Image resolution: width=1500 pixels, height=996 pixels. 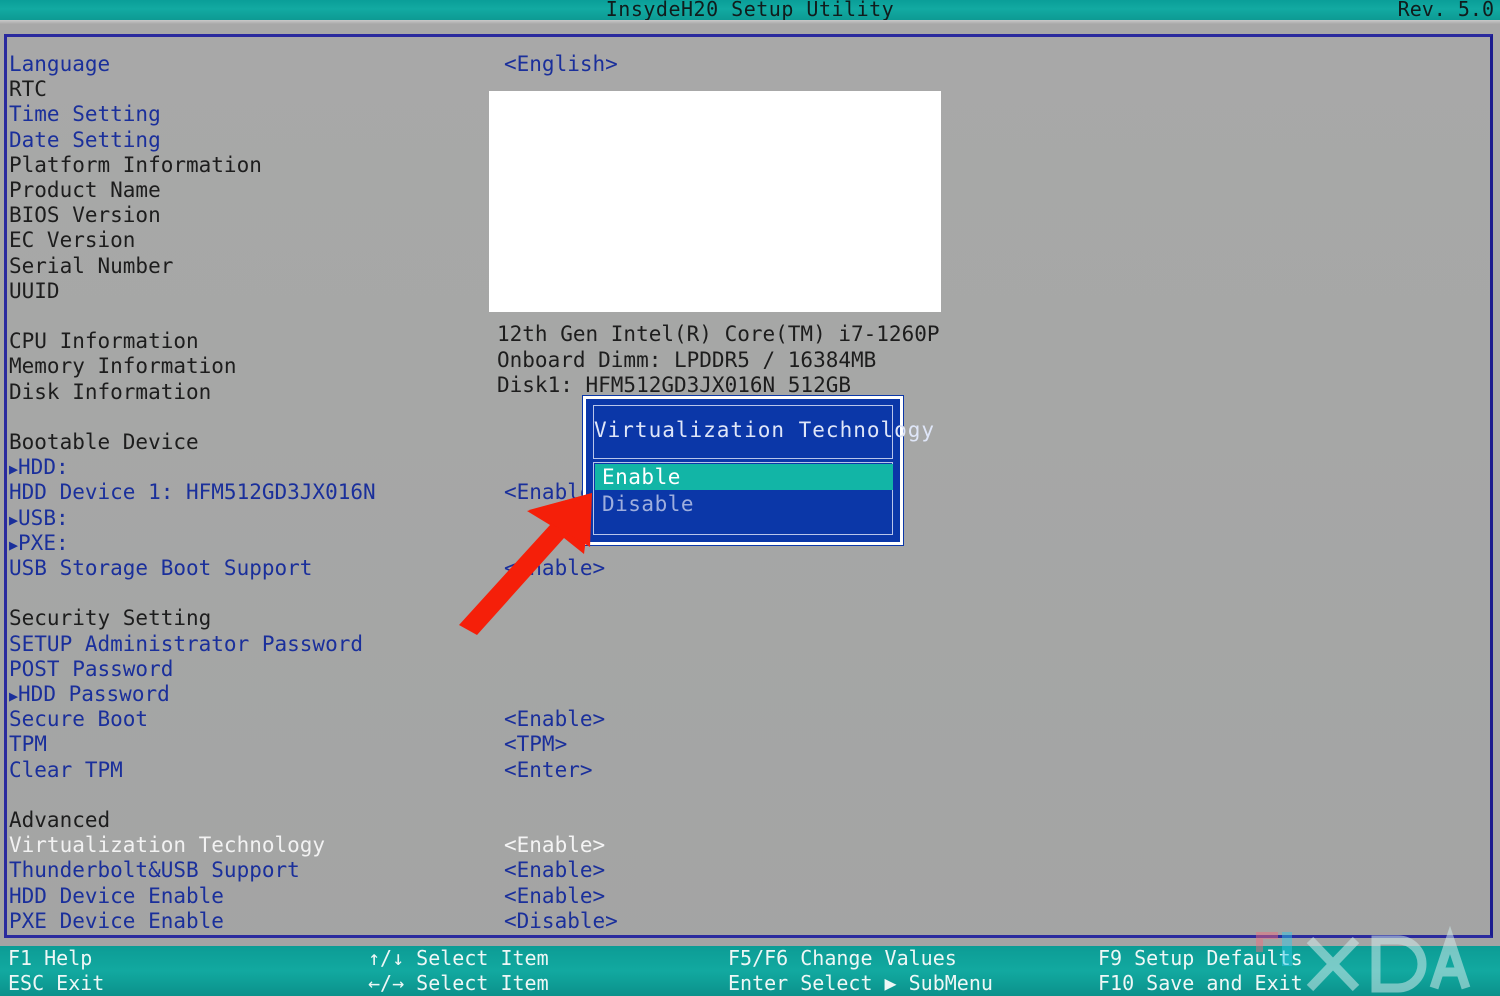 What do you see at coordinates (561, 64) in the screenshot?
I see `menu-value-language: <English>` at bounding box center [561, 64].